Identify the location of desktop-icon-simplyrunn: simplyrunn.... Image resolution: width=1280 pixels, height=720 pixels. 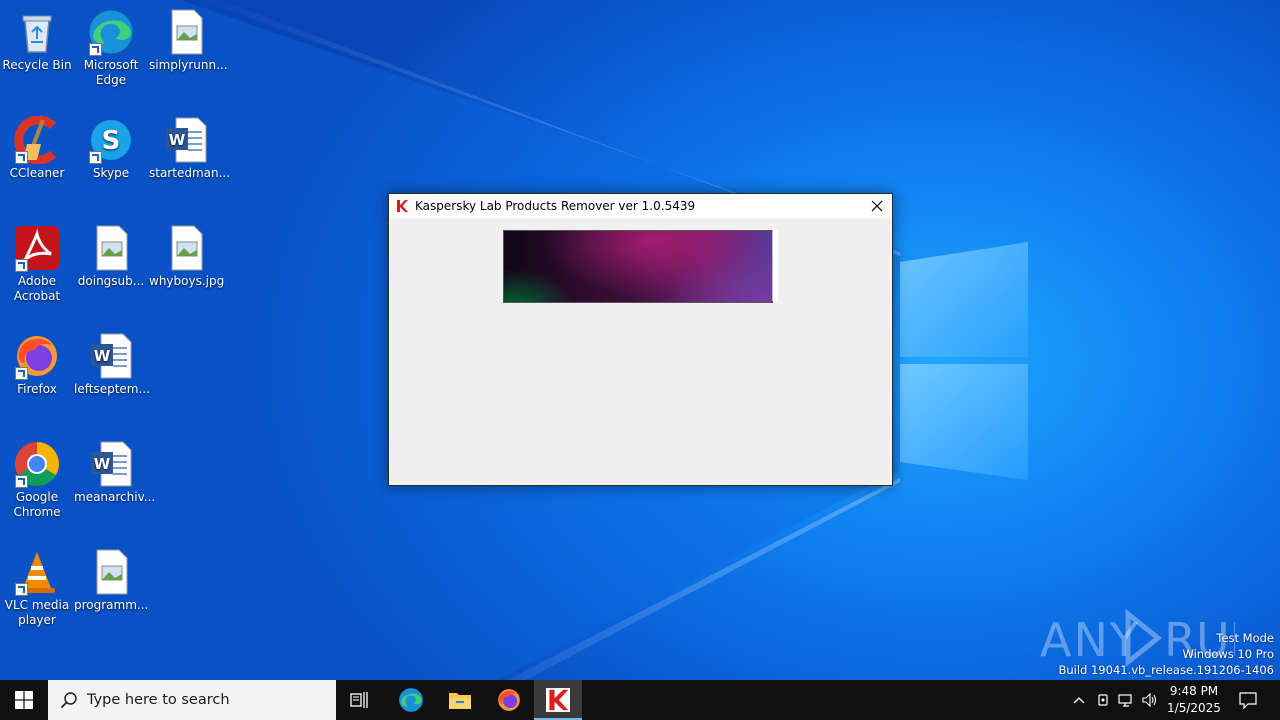
(188, 40).